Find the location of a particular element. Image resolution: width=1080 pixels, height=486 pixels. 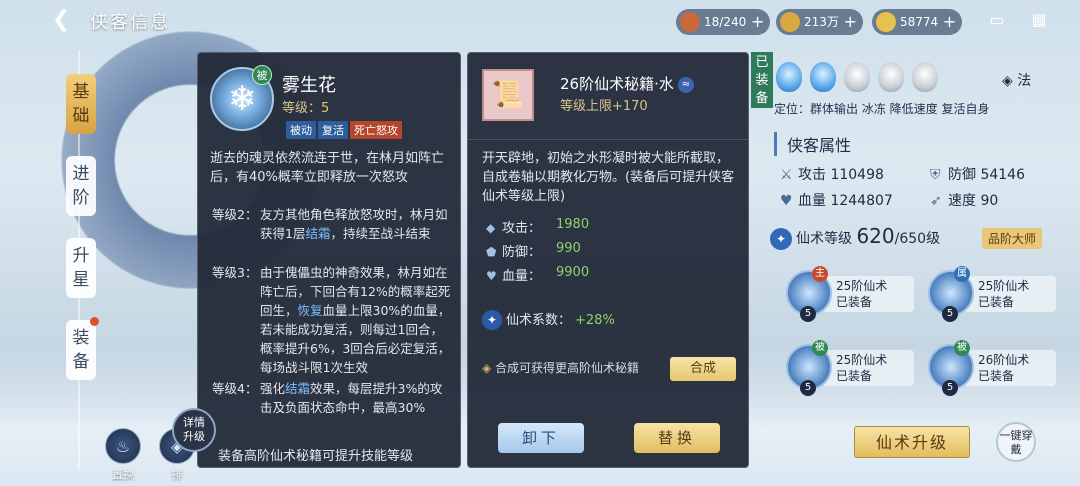

xianshu-slot: 属 25阶仙术 已装备 5 is located at coordinates (997, 294).